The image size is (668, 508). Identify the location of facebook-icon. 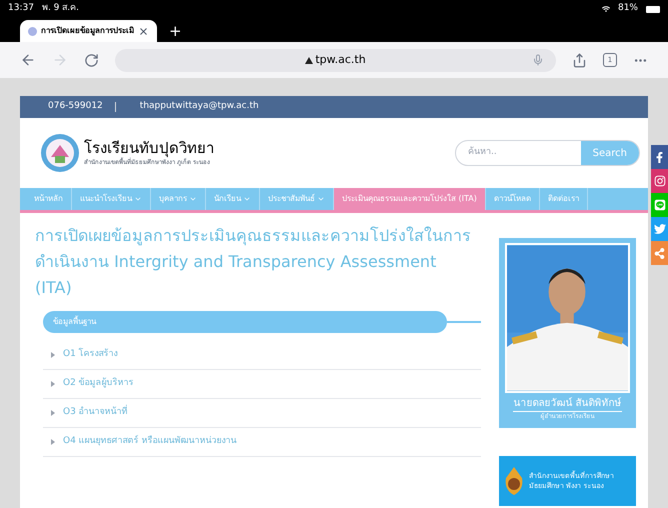
(659, 157).